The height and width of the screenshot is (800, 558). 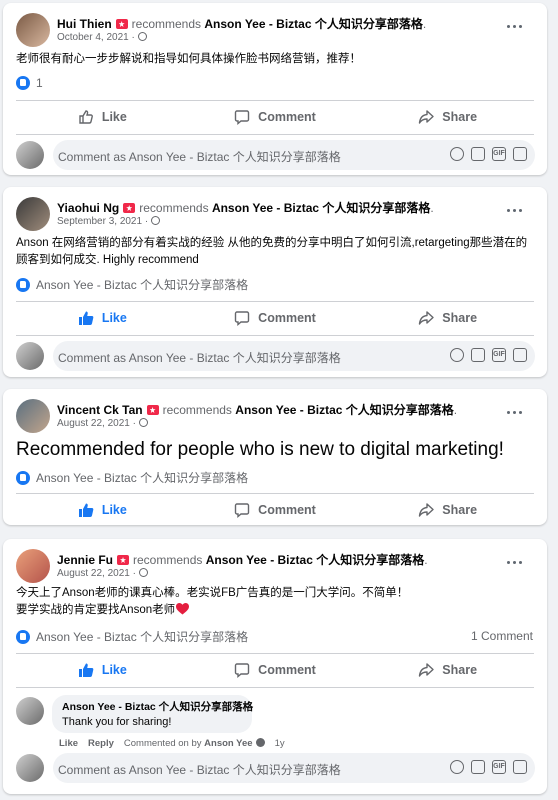 I want to click on author-name: Yiaohui Ng, so click(x=88, y=208).